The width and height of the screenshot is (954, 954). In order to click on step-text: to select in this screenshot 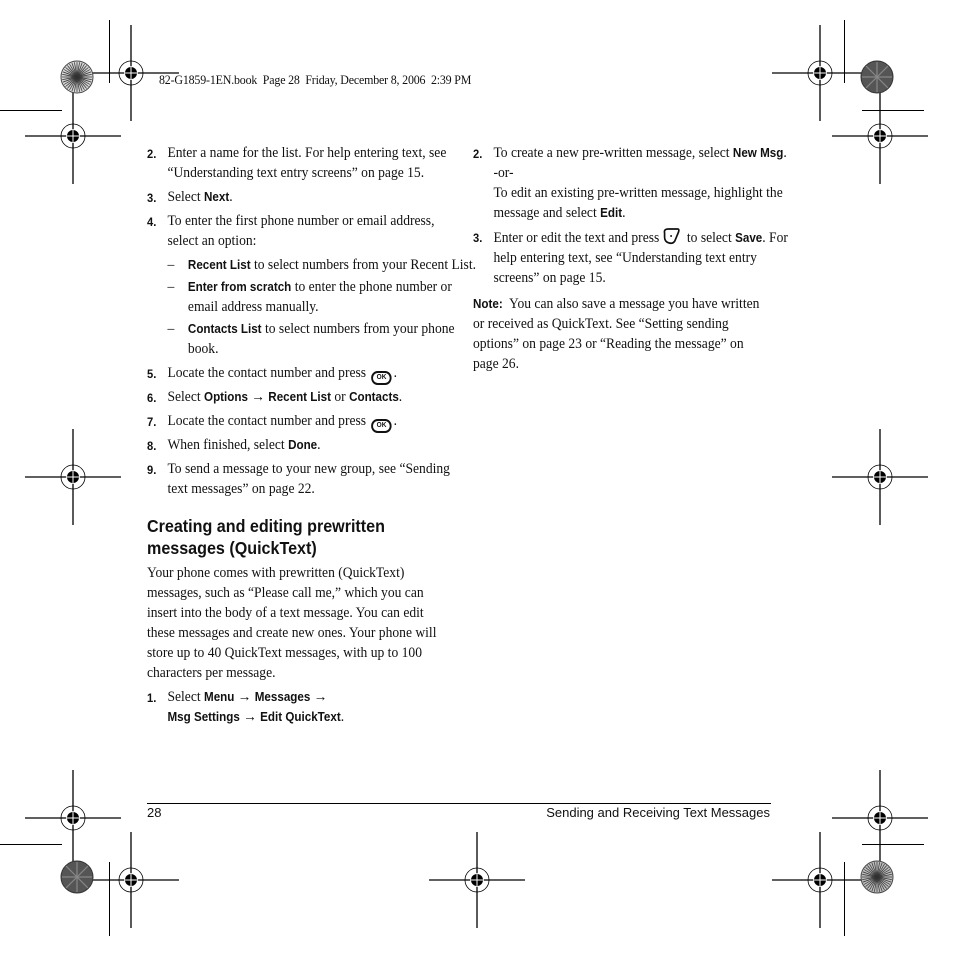, I will do `click(709, 238)`.